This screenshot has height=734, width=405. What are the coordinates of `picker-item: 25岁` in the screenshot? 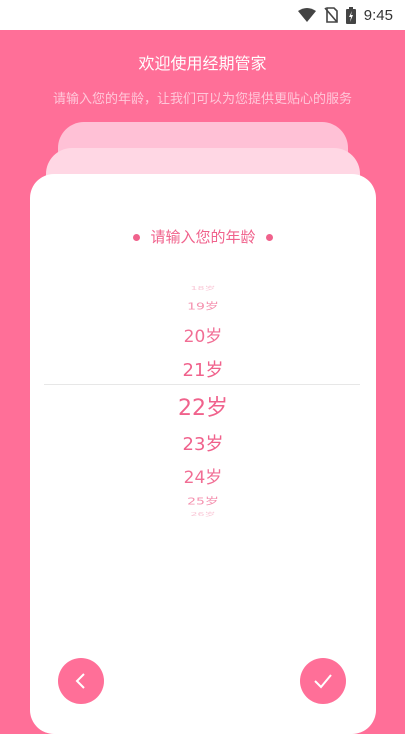 It's located at (203, 501).